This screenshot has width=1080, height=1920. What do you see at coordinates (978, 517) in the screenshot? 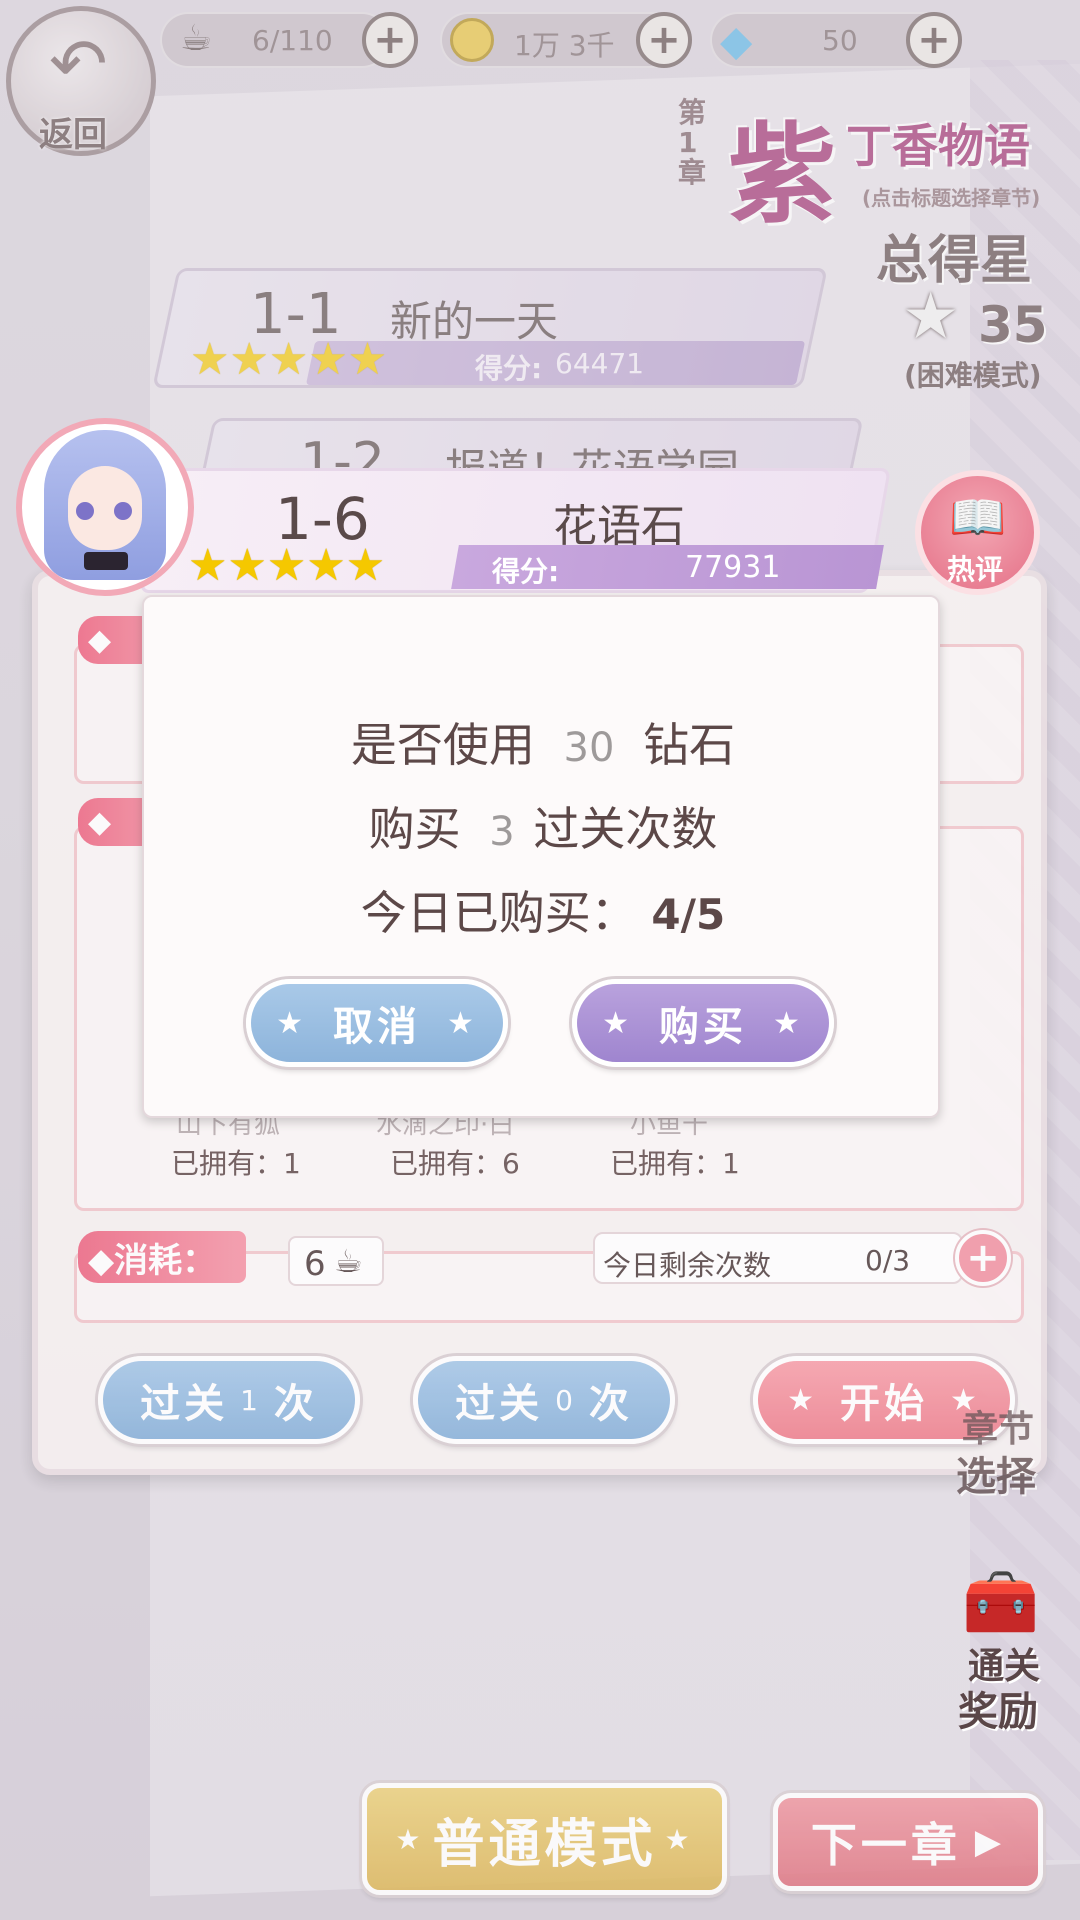
I see `book-icon: 📖` at bounding box center [978, 517].